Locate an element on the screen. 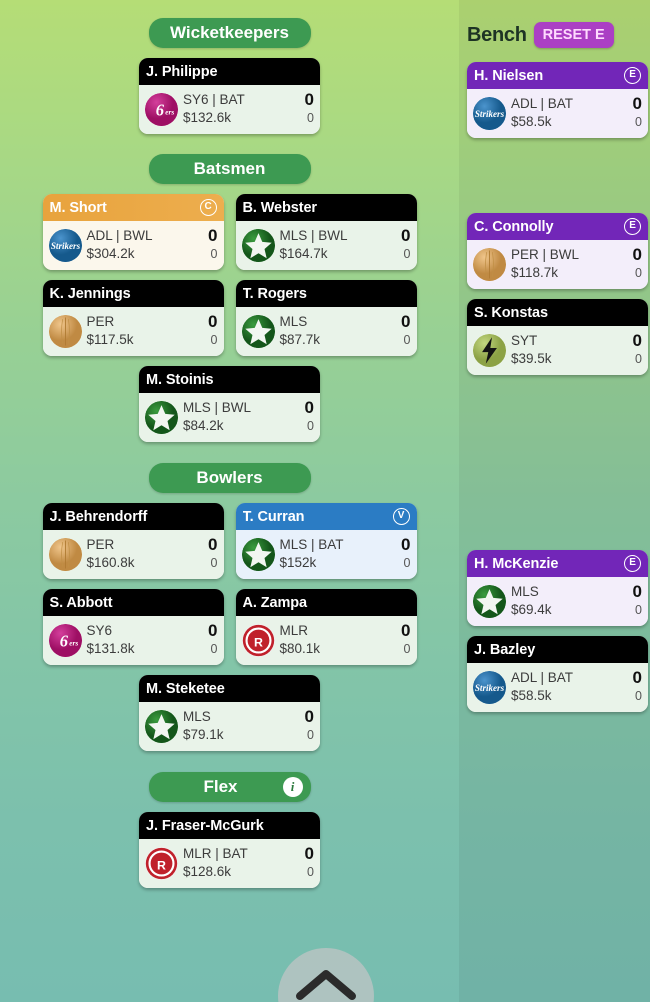 The width and height of the screenshot is (650, 1002). player-club: MLS | BWL is located at coordinates (313, 235).